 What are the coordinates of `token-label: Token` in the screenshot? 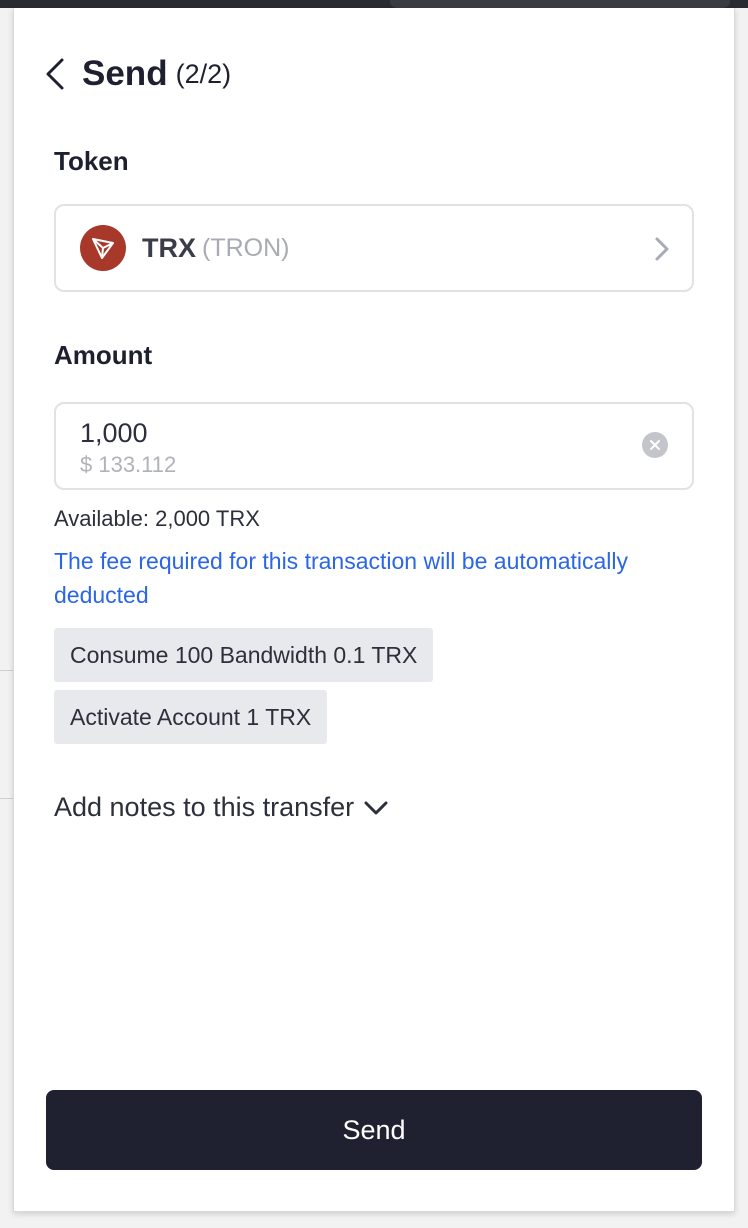 It's located at (91, 161).